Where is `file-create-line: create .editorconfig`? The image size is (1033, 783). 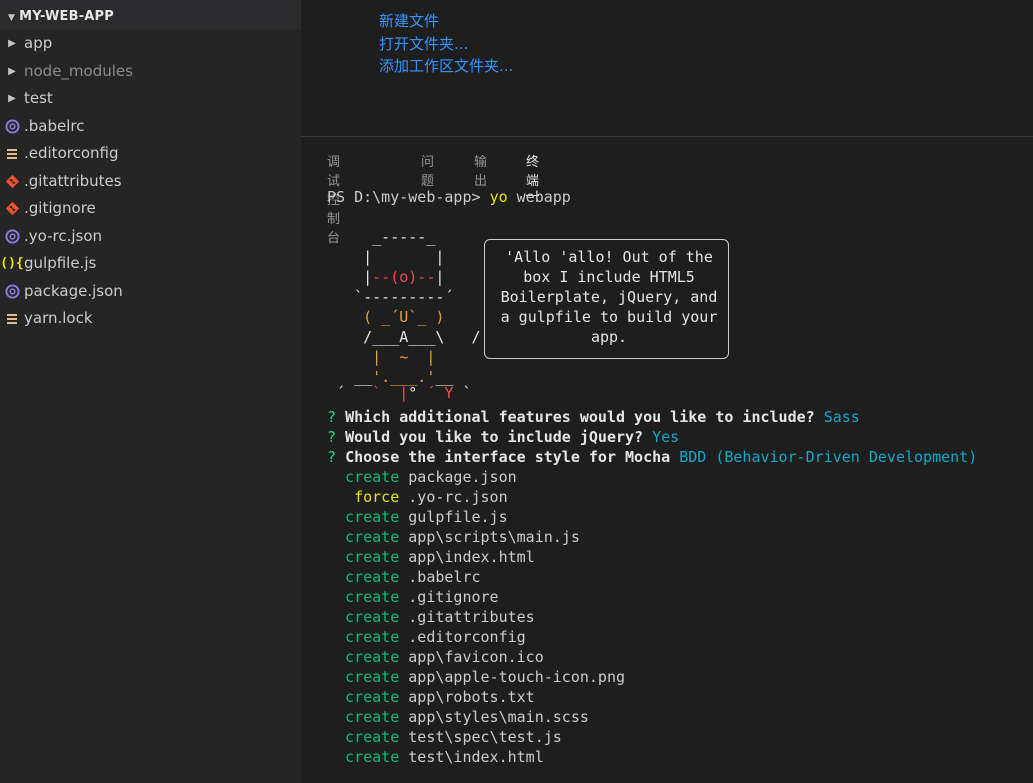 file-create-line: create .editorconfig is located at coordinates (435, 637).